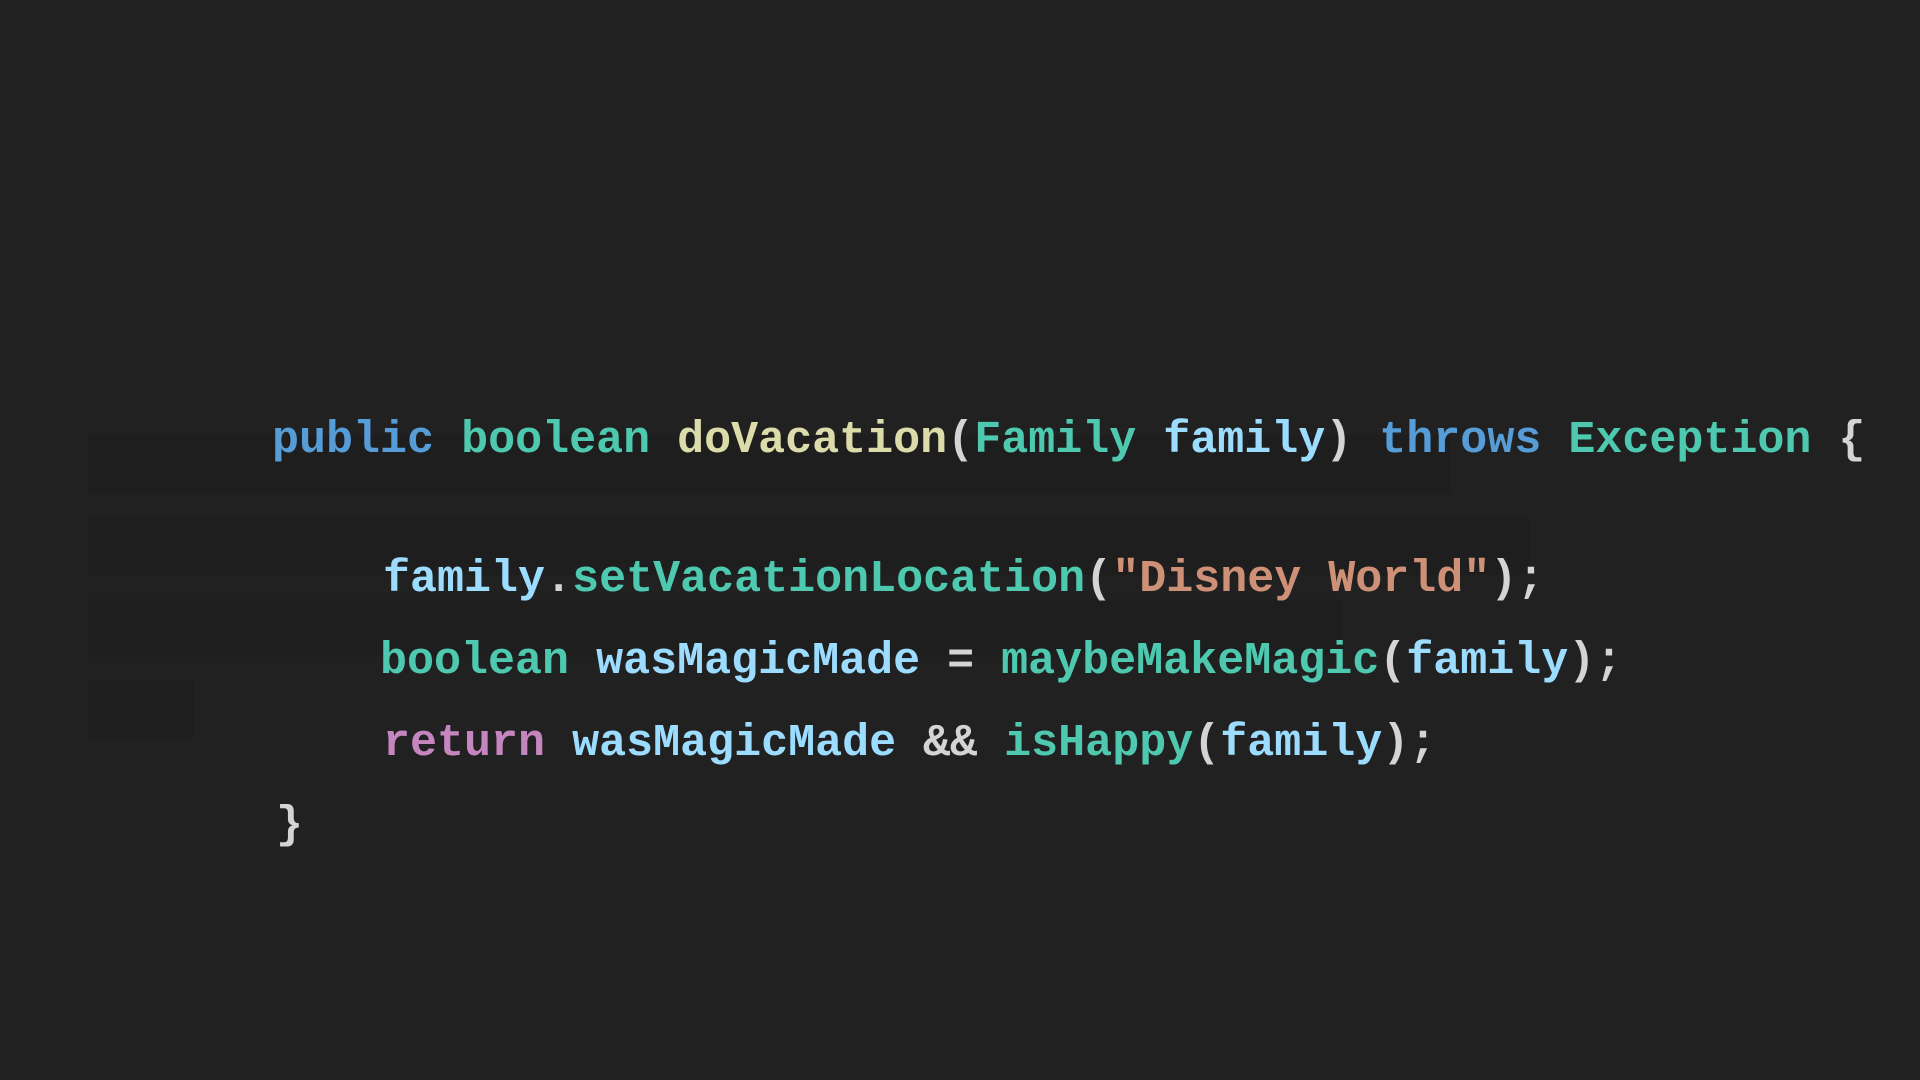  What do you see at coordinates (290, 825) in the screenshot?
I see `code-token-punctuation: }` at bounding box center [290, 825].